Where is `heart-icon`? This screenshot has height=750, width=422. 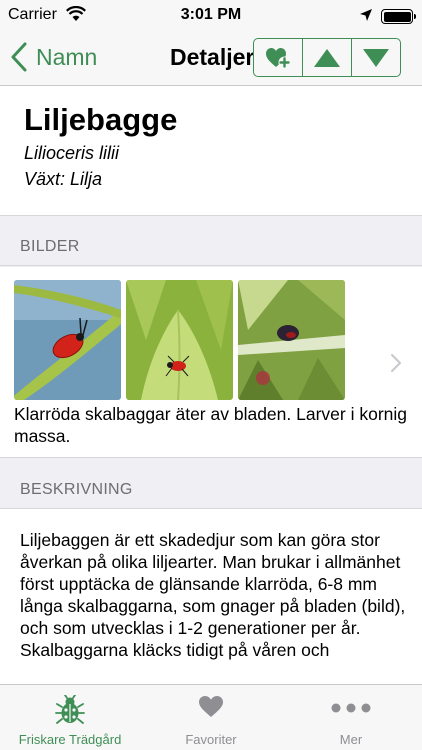 heart-icon is located at coordinates (211, 706).